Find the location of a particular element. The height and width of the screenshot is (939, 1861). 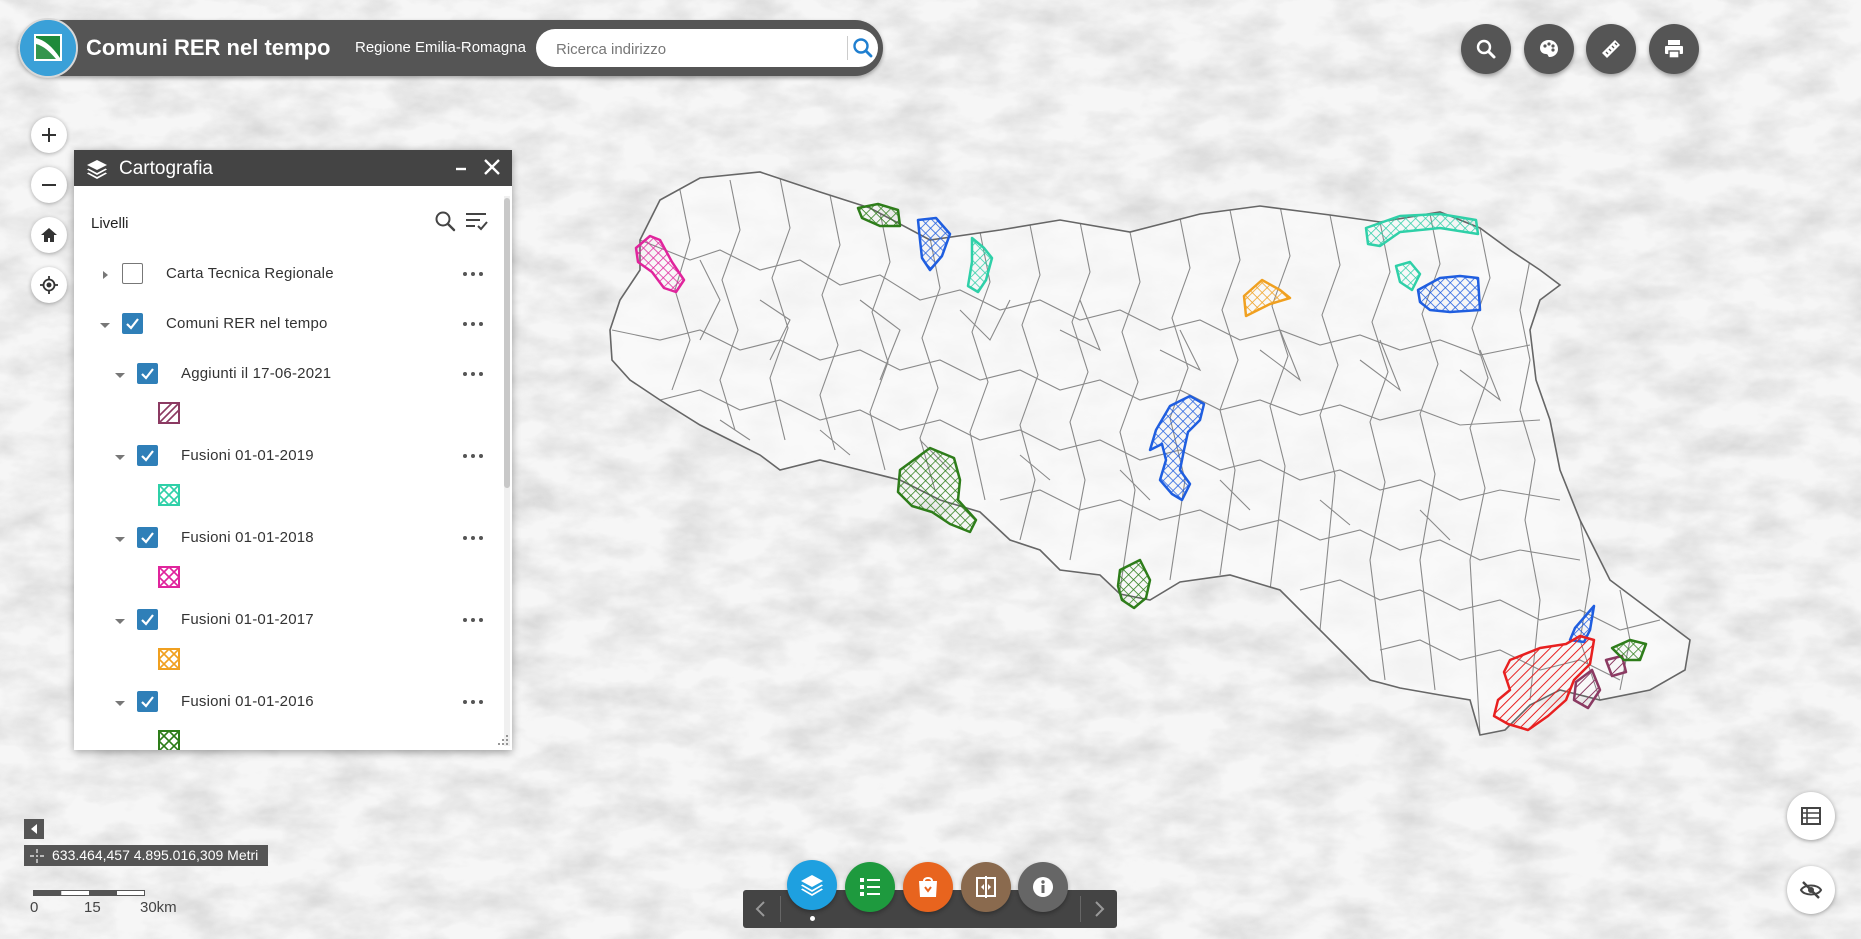

basemap-icon is located at coordinates (928, 887).